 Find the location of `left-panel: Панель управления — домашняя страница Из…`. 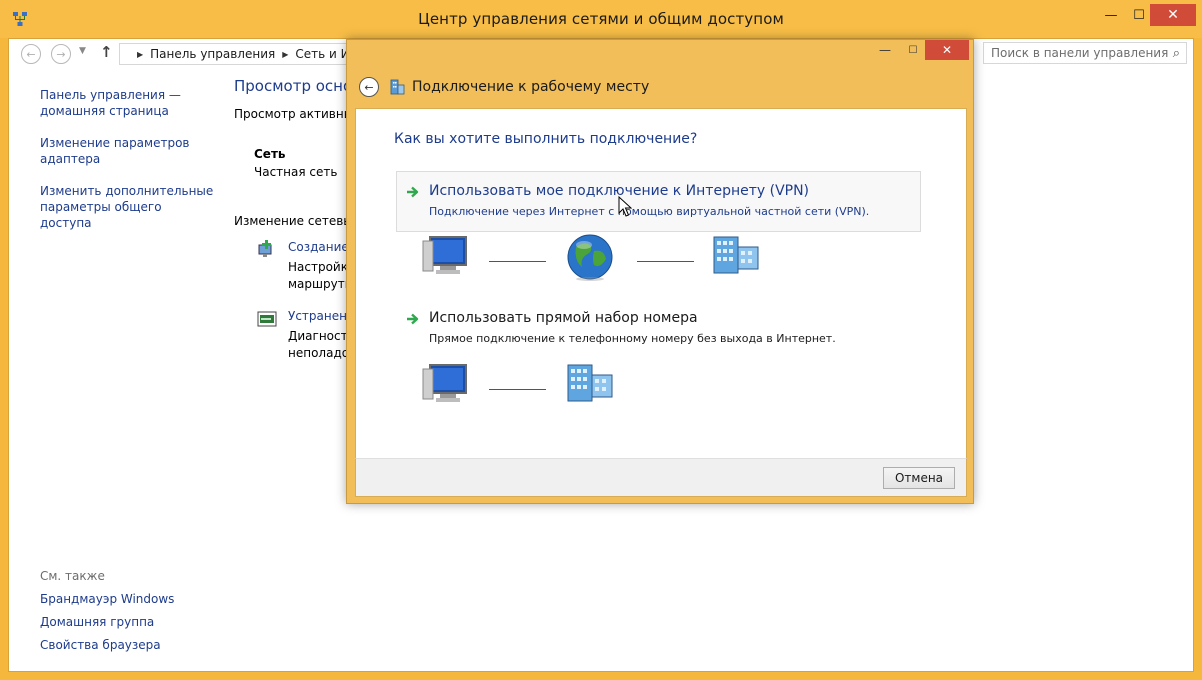

left-panel: Панель управления — домашняя страница Из… is located at coordinates (130, 167).